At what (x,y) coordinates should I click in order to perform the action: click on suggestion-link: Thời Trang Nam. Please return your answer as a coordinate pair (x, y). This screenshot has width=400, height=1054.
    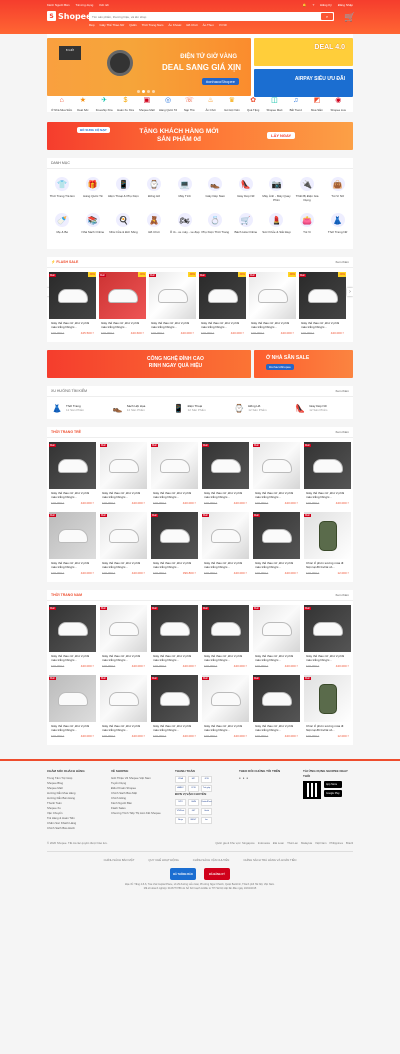
    Looking at the image, I should click on (153, 25).